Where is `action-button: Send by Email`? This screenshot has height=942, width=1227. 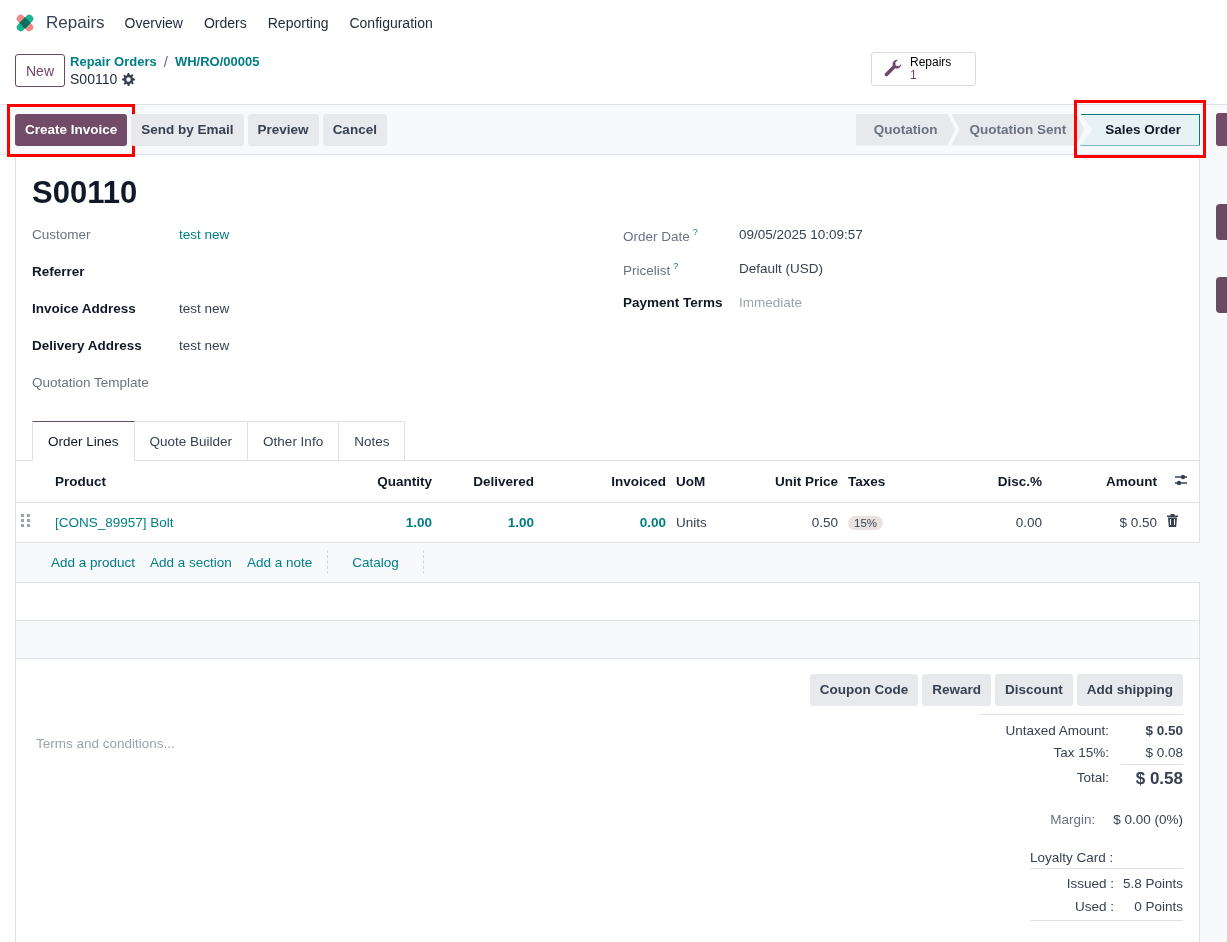 action-button: Send by Email is located at coordinates (187, 129).